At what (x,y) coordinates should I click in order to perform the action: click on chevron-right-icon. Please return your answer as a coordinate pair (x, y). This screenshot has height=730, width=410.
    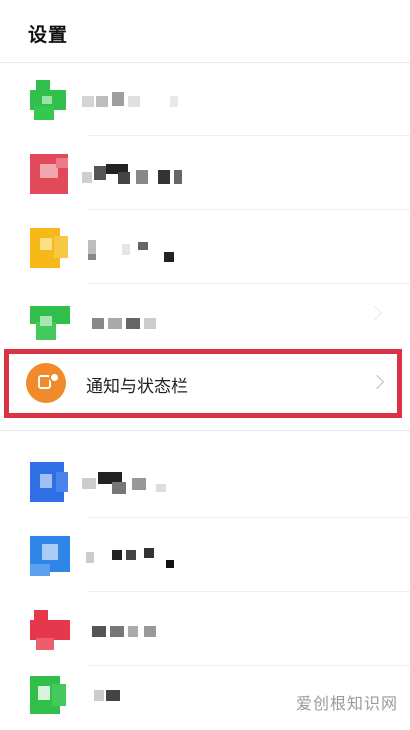
    Looking at the image, I should click on (375, 313).